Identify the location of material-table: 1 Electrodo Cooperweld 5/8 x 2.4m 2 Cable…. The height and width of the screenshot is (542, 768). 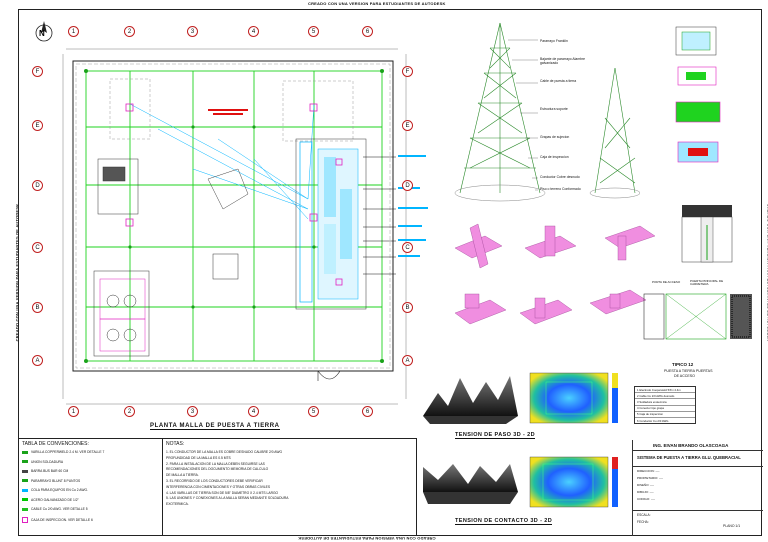
(665, 405).